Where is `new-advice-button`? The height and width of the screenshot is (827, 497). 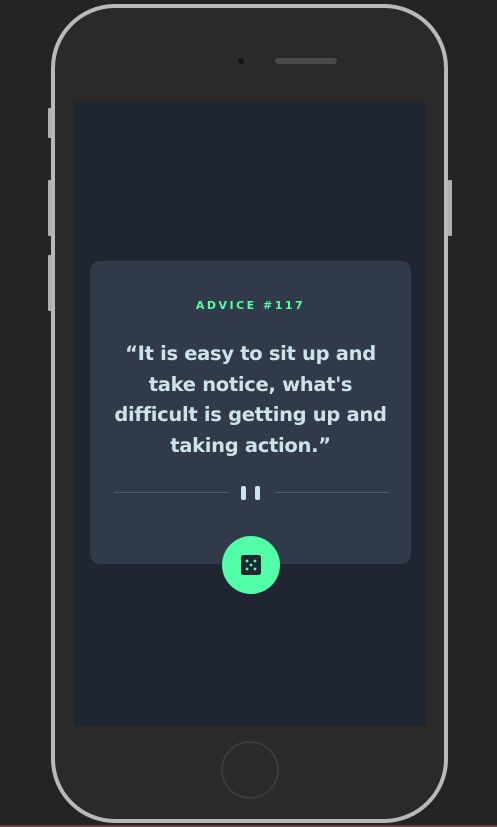 new-advice-button is located at coordinates (251, 565).